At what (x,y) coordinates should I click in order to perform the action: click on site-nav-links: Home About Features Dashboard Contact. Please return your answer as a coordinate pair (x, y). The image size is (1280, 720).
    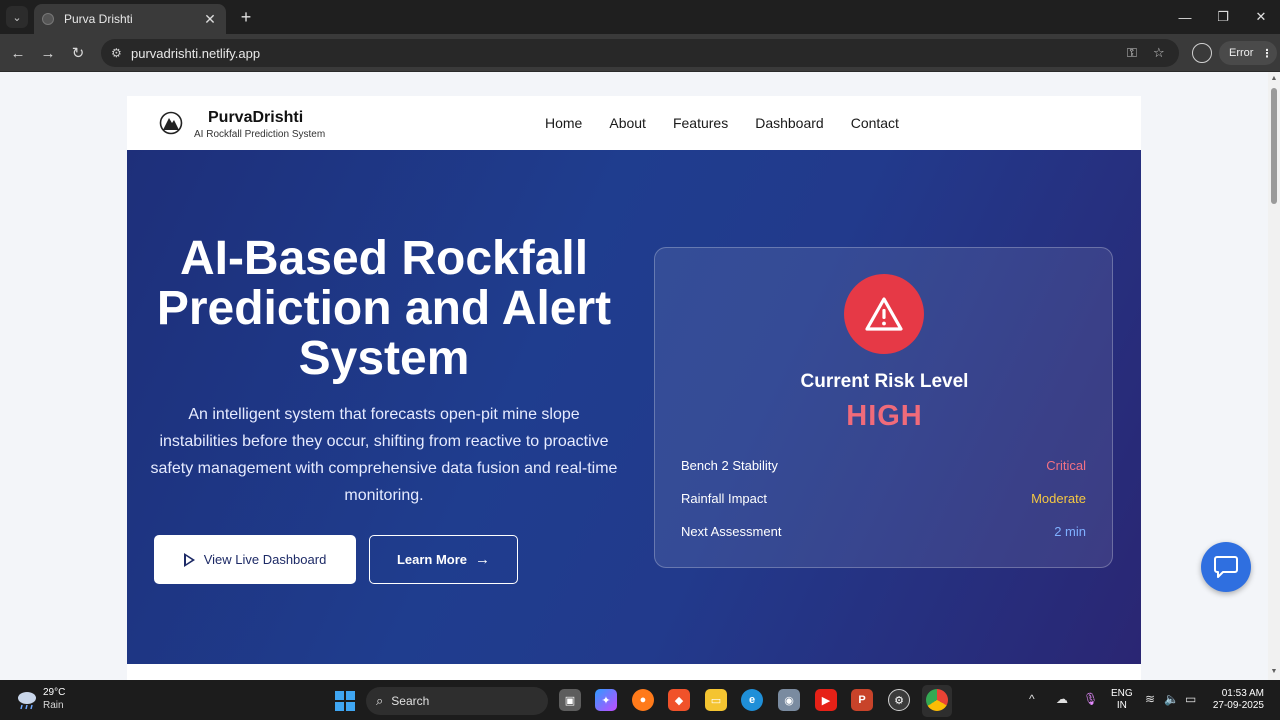
    Looking at the image, I should click on (735, 123).